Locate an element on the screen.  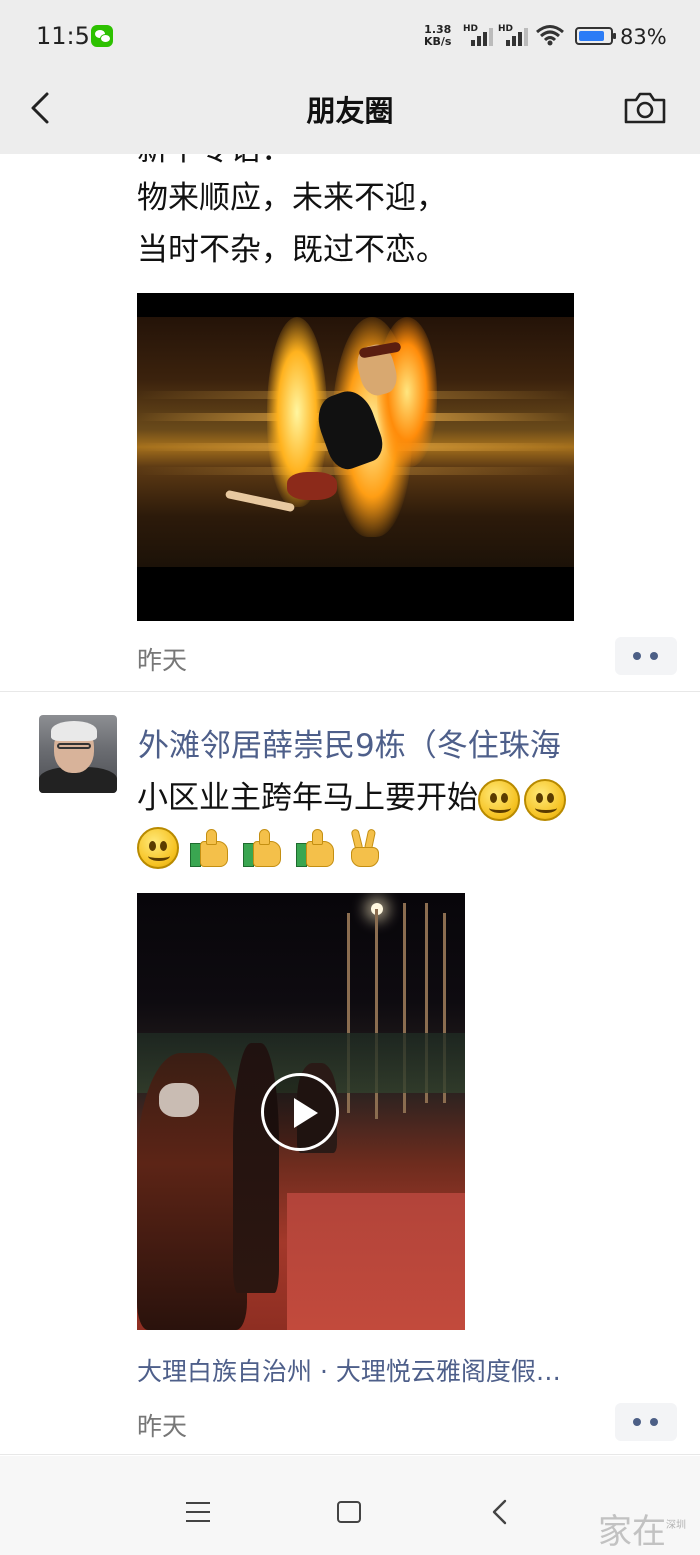
battery-icon is located at coordinates (595, 36).